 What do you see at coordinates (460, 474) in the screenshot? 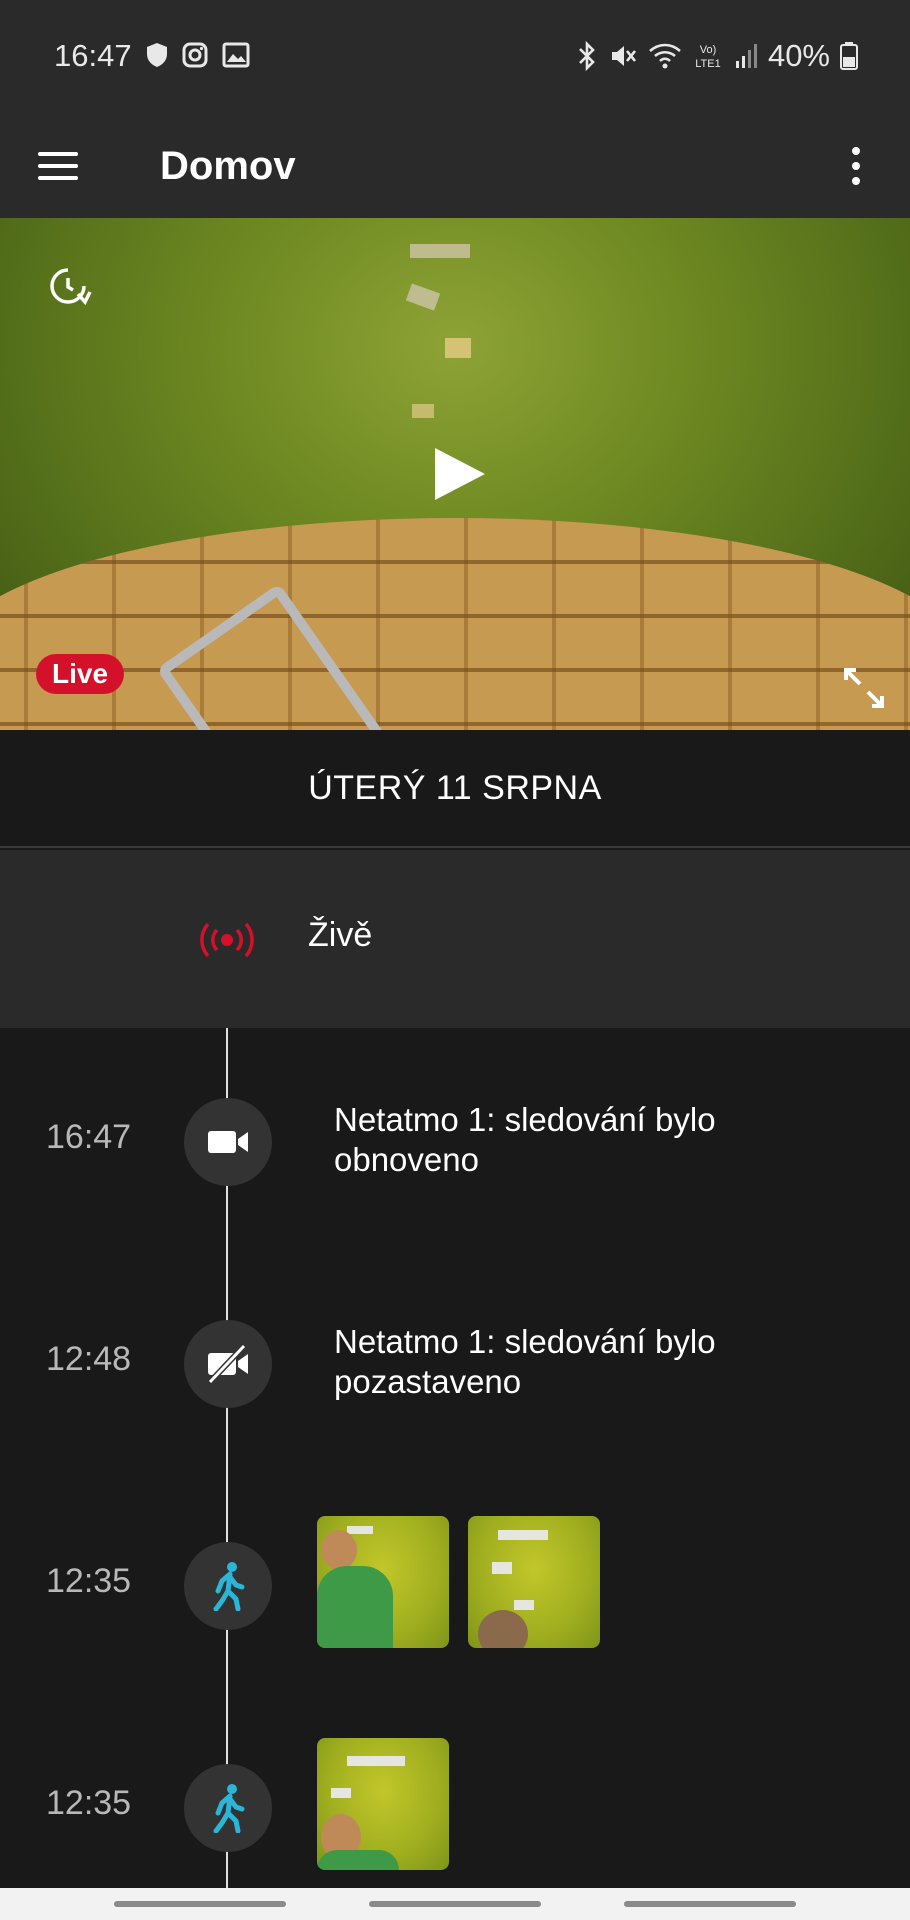
I see `play-button` at bounding box center [460, 474].